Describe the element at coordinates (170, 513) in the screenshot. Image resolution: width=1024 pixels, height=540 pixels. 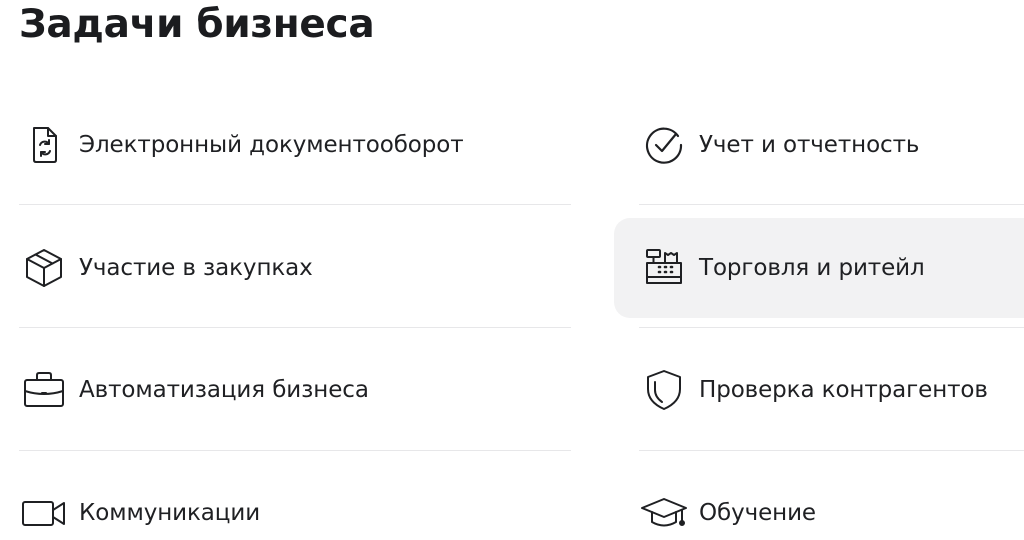
I see `task-label: Коммуникации` at that location.